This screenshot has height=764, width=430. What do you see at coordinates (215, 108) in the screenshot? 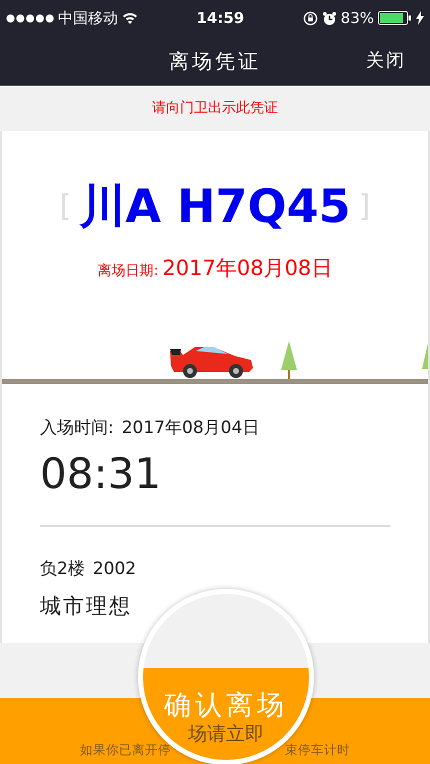
I see `notice-text: 请向门卫出示此凭证` at bounding box center [215, 108].